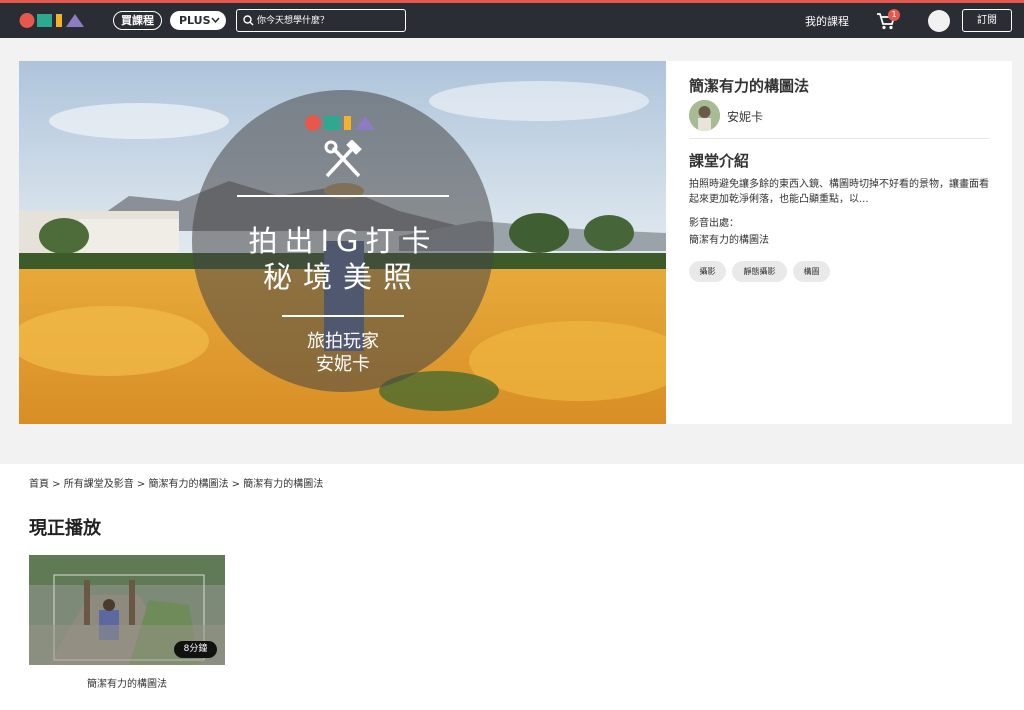 The image size is (1024, 710). Describe the element at coordinates (343, 159) in the screenshot. I see `hammer-wrench-icon` at that location.